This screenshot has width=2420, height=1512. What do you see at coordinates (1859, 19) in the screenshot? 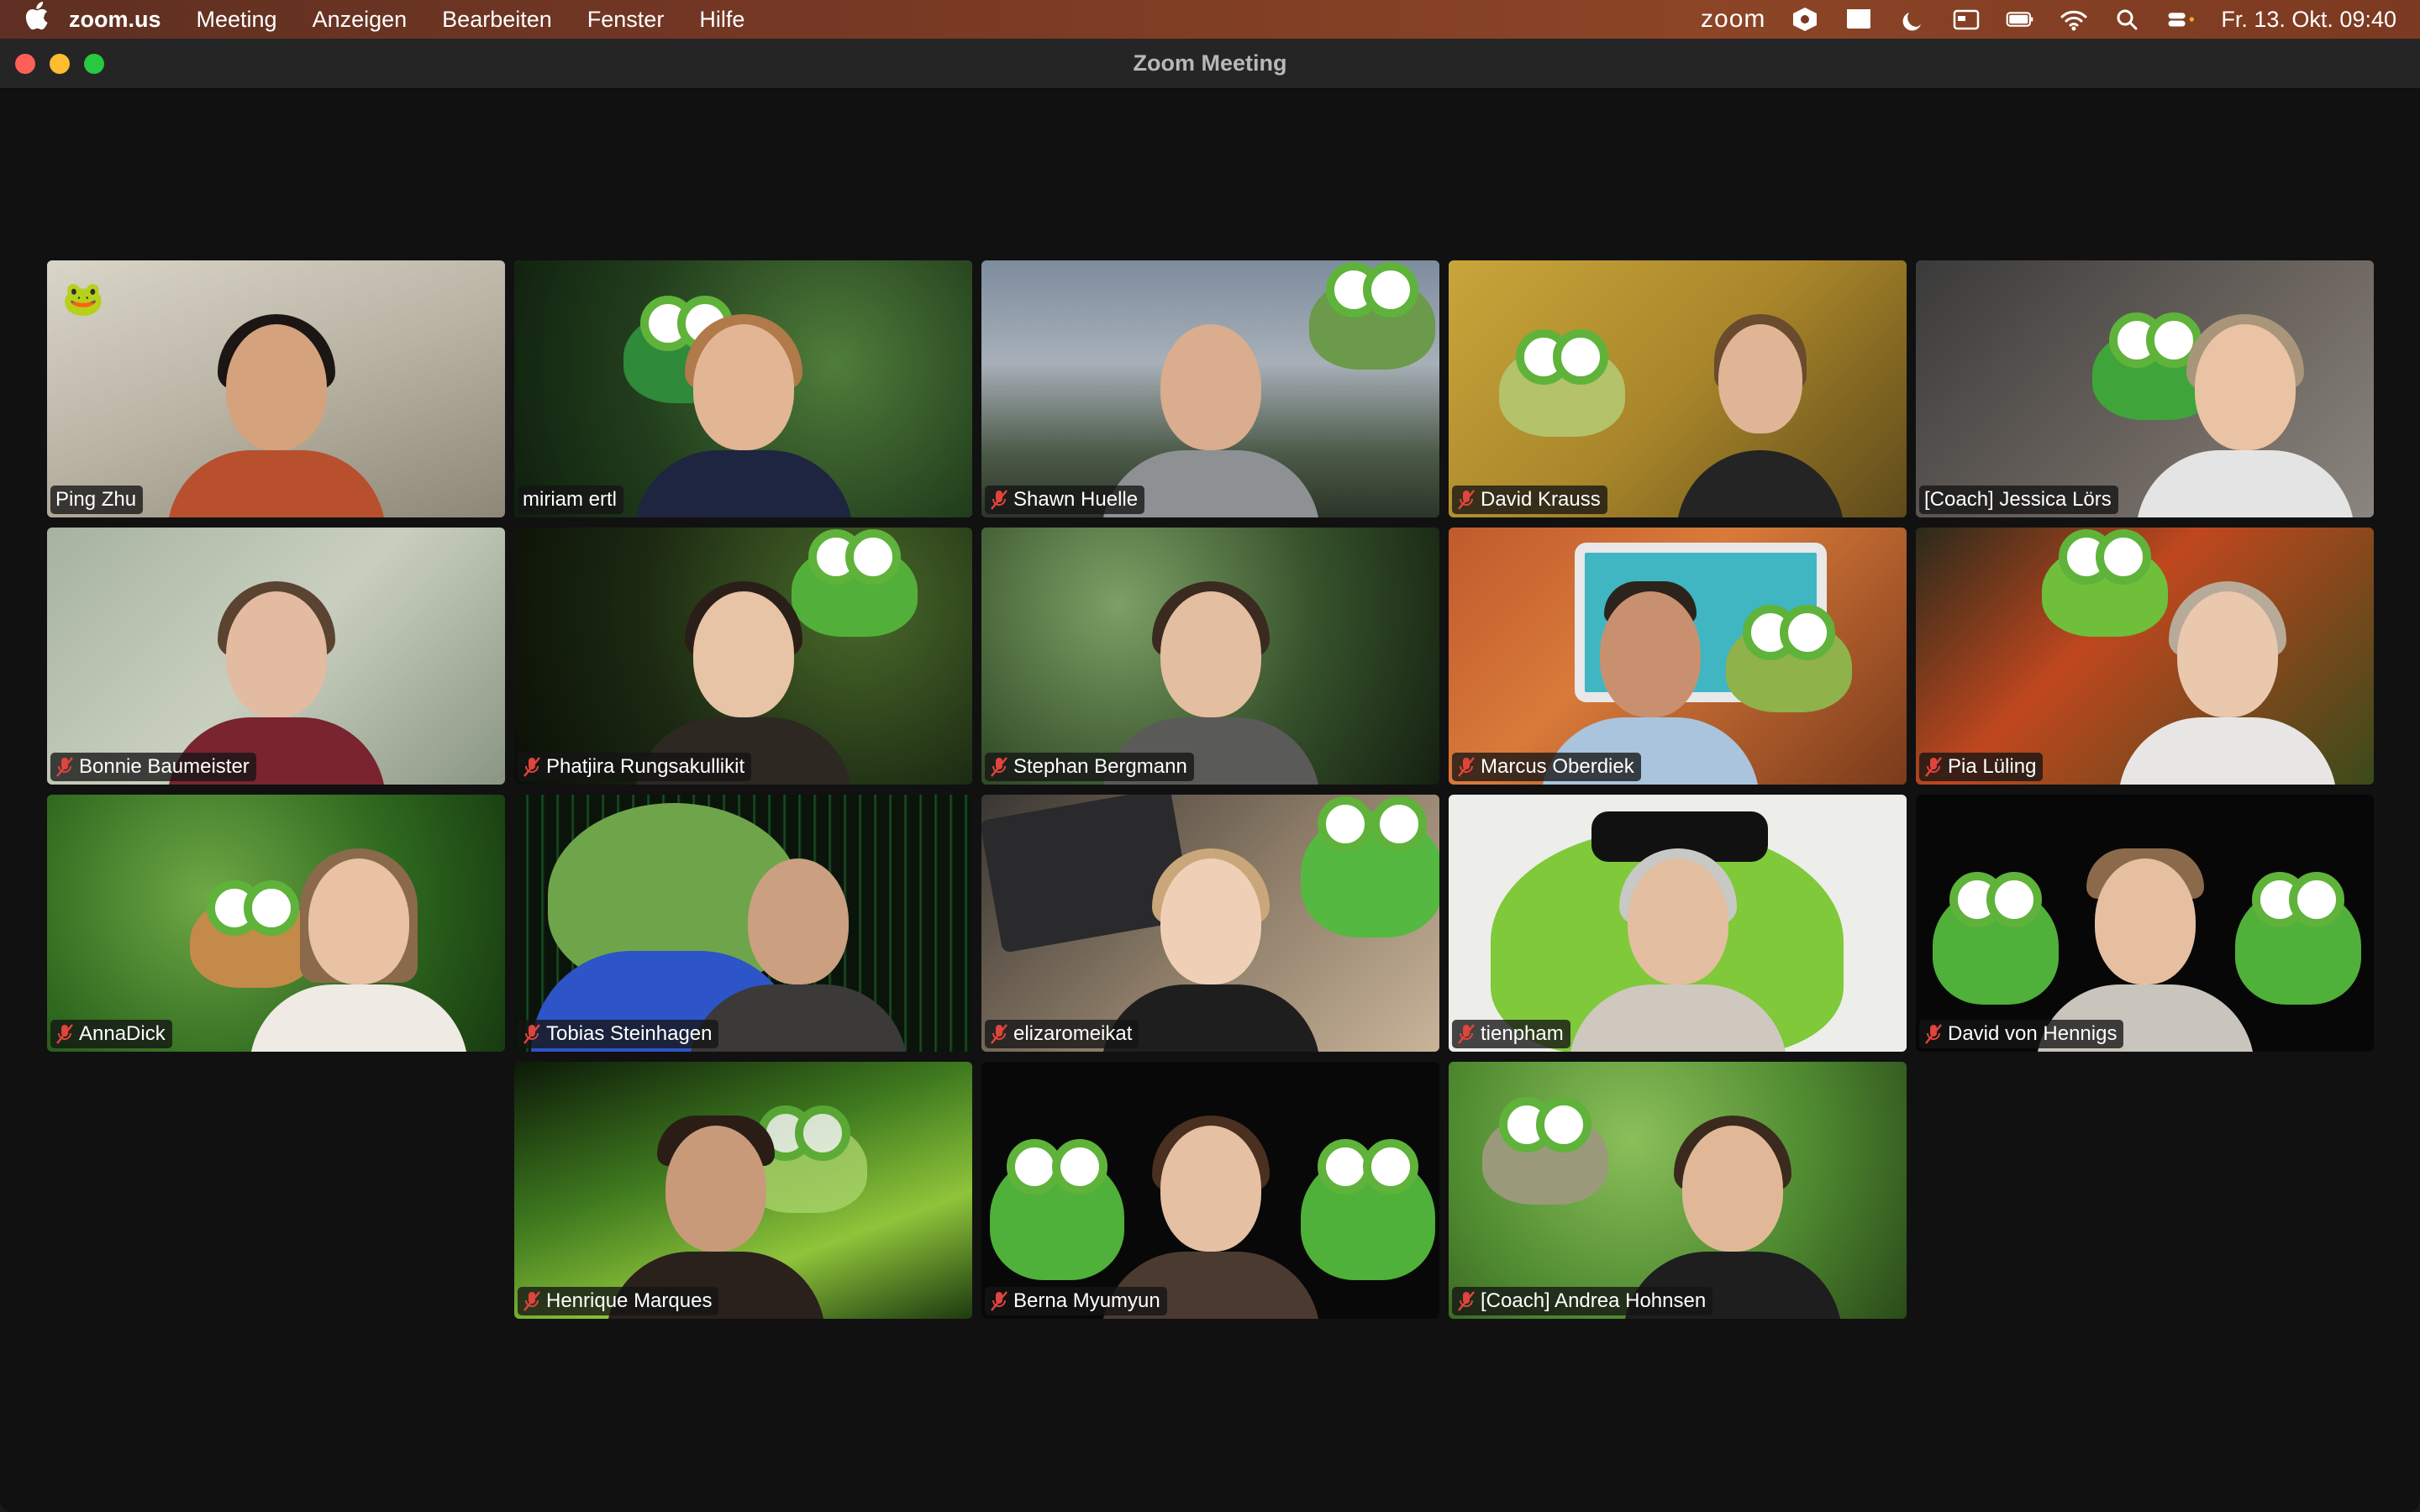
I see `clapper-icon` at bounding box center [1859, 19].